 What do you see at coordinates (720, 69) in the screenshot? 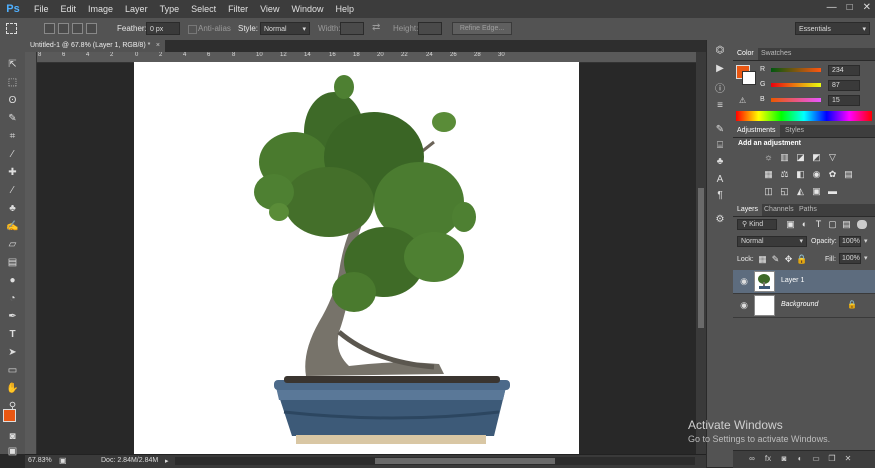
I see `actions-play-icon: ▶` at bounding box center [720, 69].